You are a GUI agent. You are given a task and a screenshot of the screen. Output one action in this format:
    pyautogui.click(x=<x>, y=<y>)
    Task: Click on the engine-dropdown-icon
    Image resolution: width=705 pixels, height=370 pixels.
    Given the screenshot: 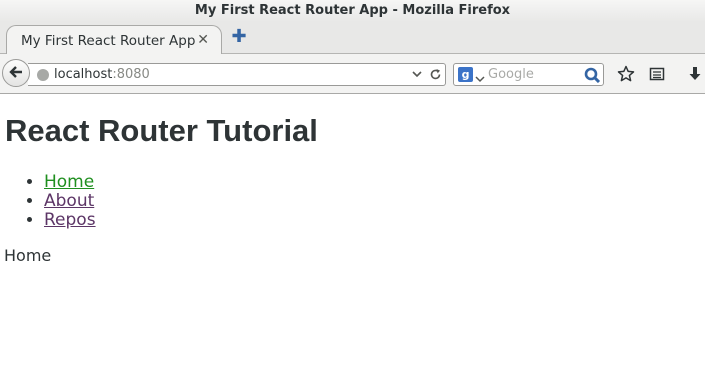 What is the action you would take?
    pyautogui.click(x=480, y=76)
    